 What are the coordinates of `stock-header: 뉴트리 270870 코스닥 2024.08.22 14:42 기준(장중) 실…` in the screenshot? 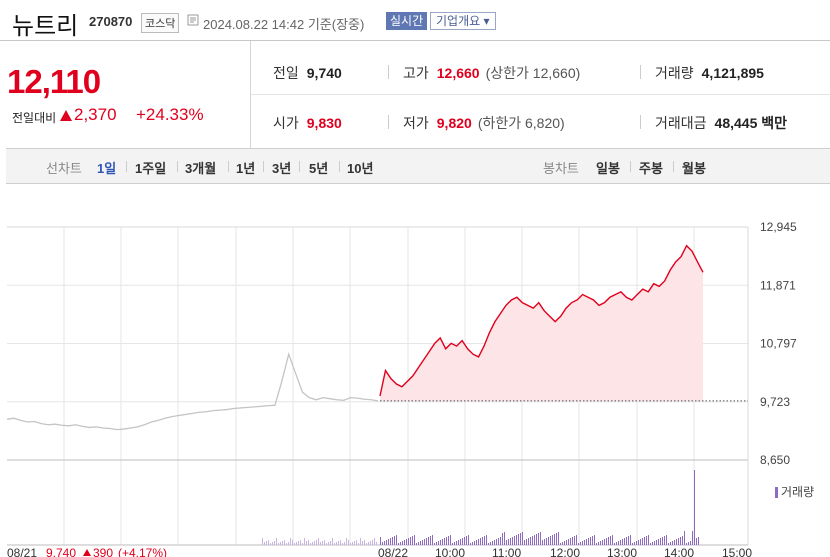 It's located at (415, 20).